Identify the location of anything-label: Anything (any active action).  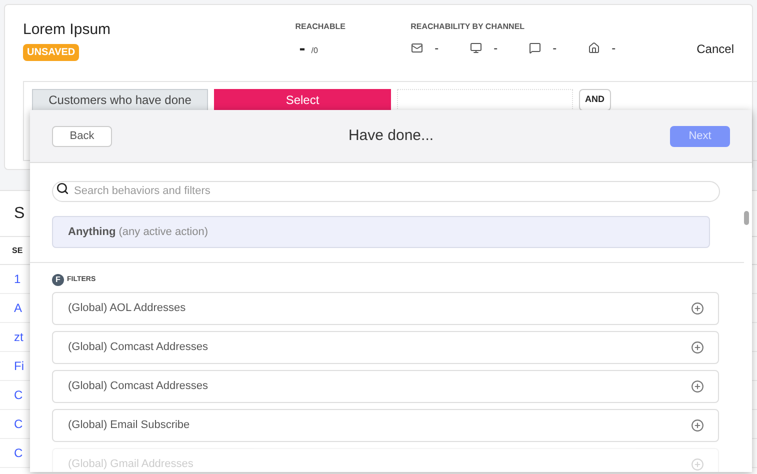
(138, 232).